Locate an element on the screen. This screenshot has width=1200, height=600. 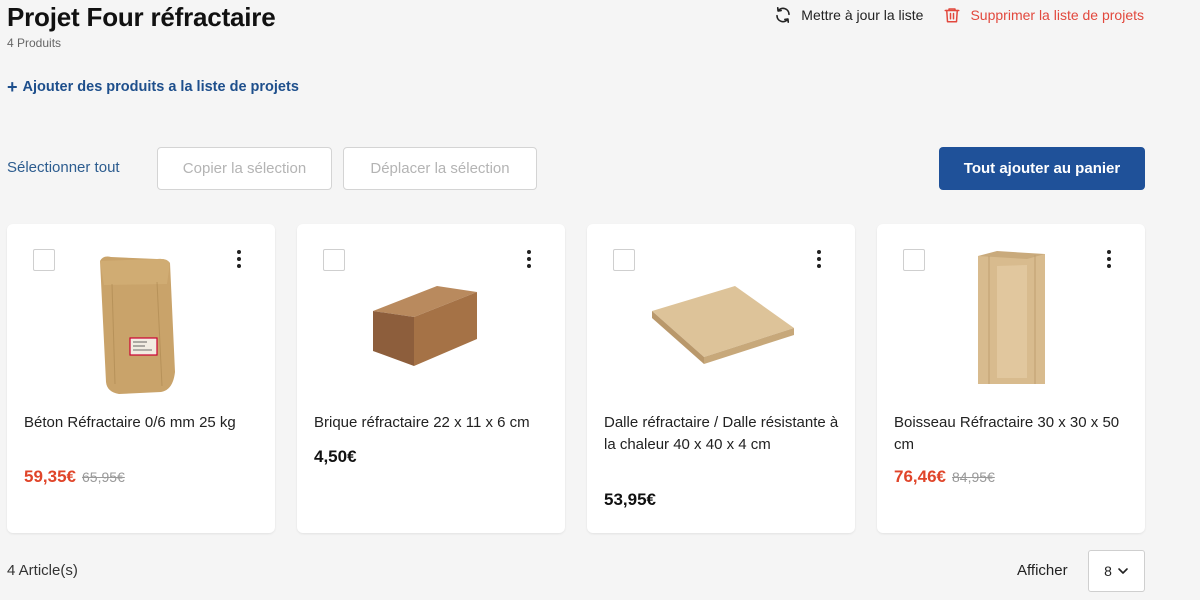
trash-icon is located at coordinates (952, 15).